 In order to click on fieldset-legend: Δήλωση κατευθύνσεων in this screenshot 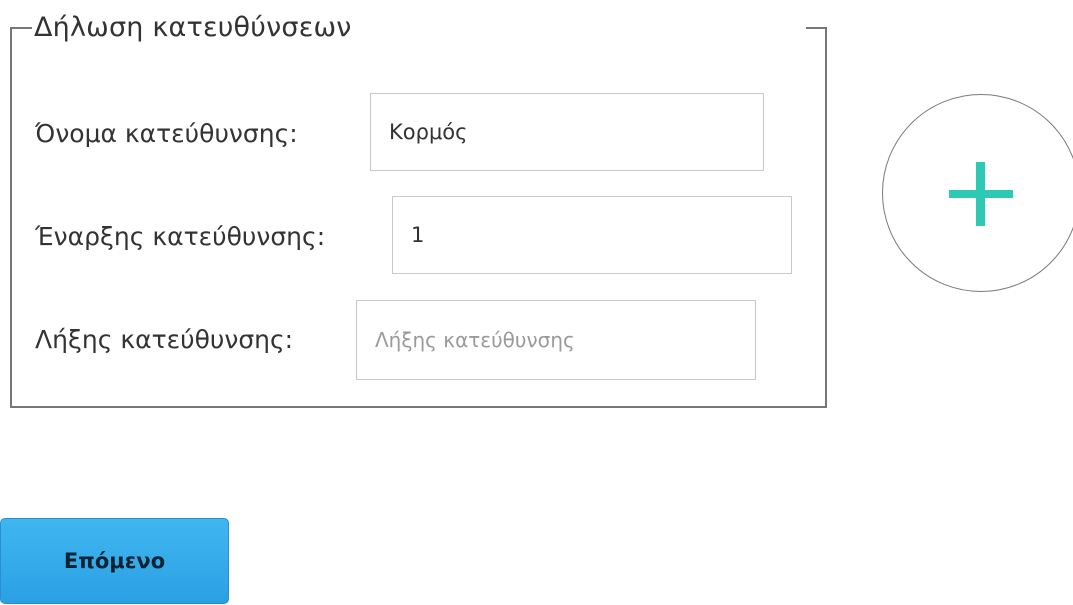, I will do `click(193, 27)`.